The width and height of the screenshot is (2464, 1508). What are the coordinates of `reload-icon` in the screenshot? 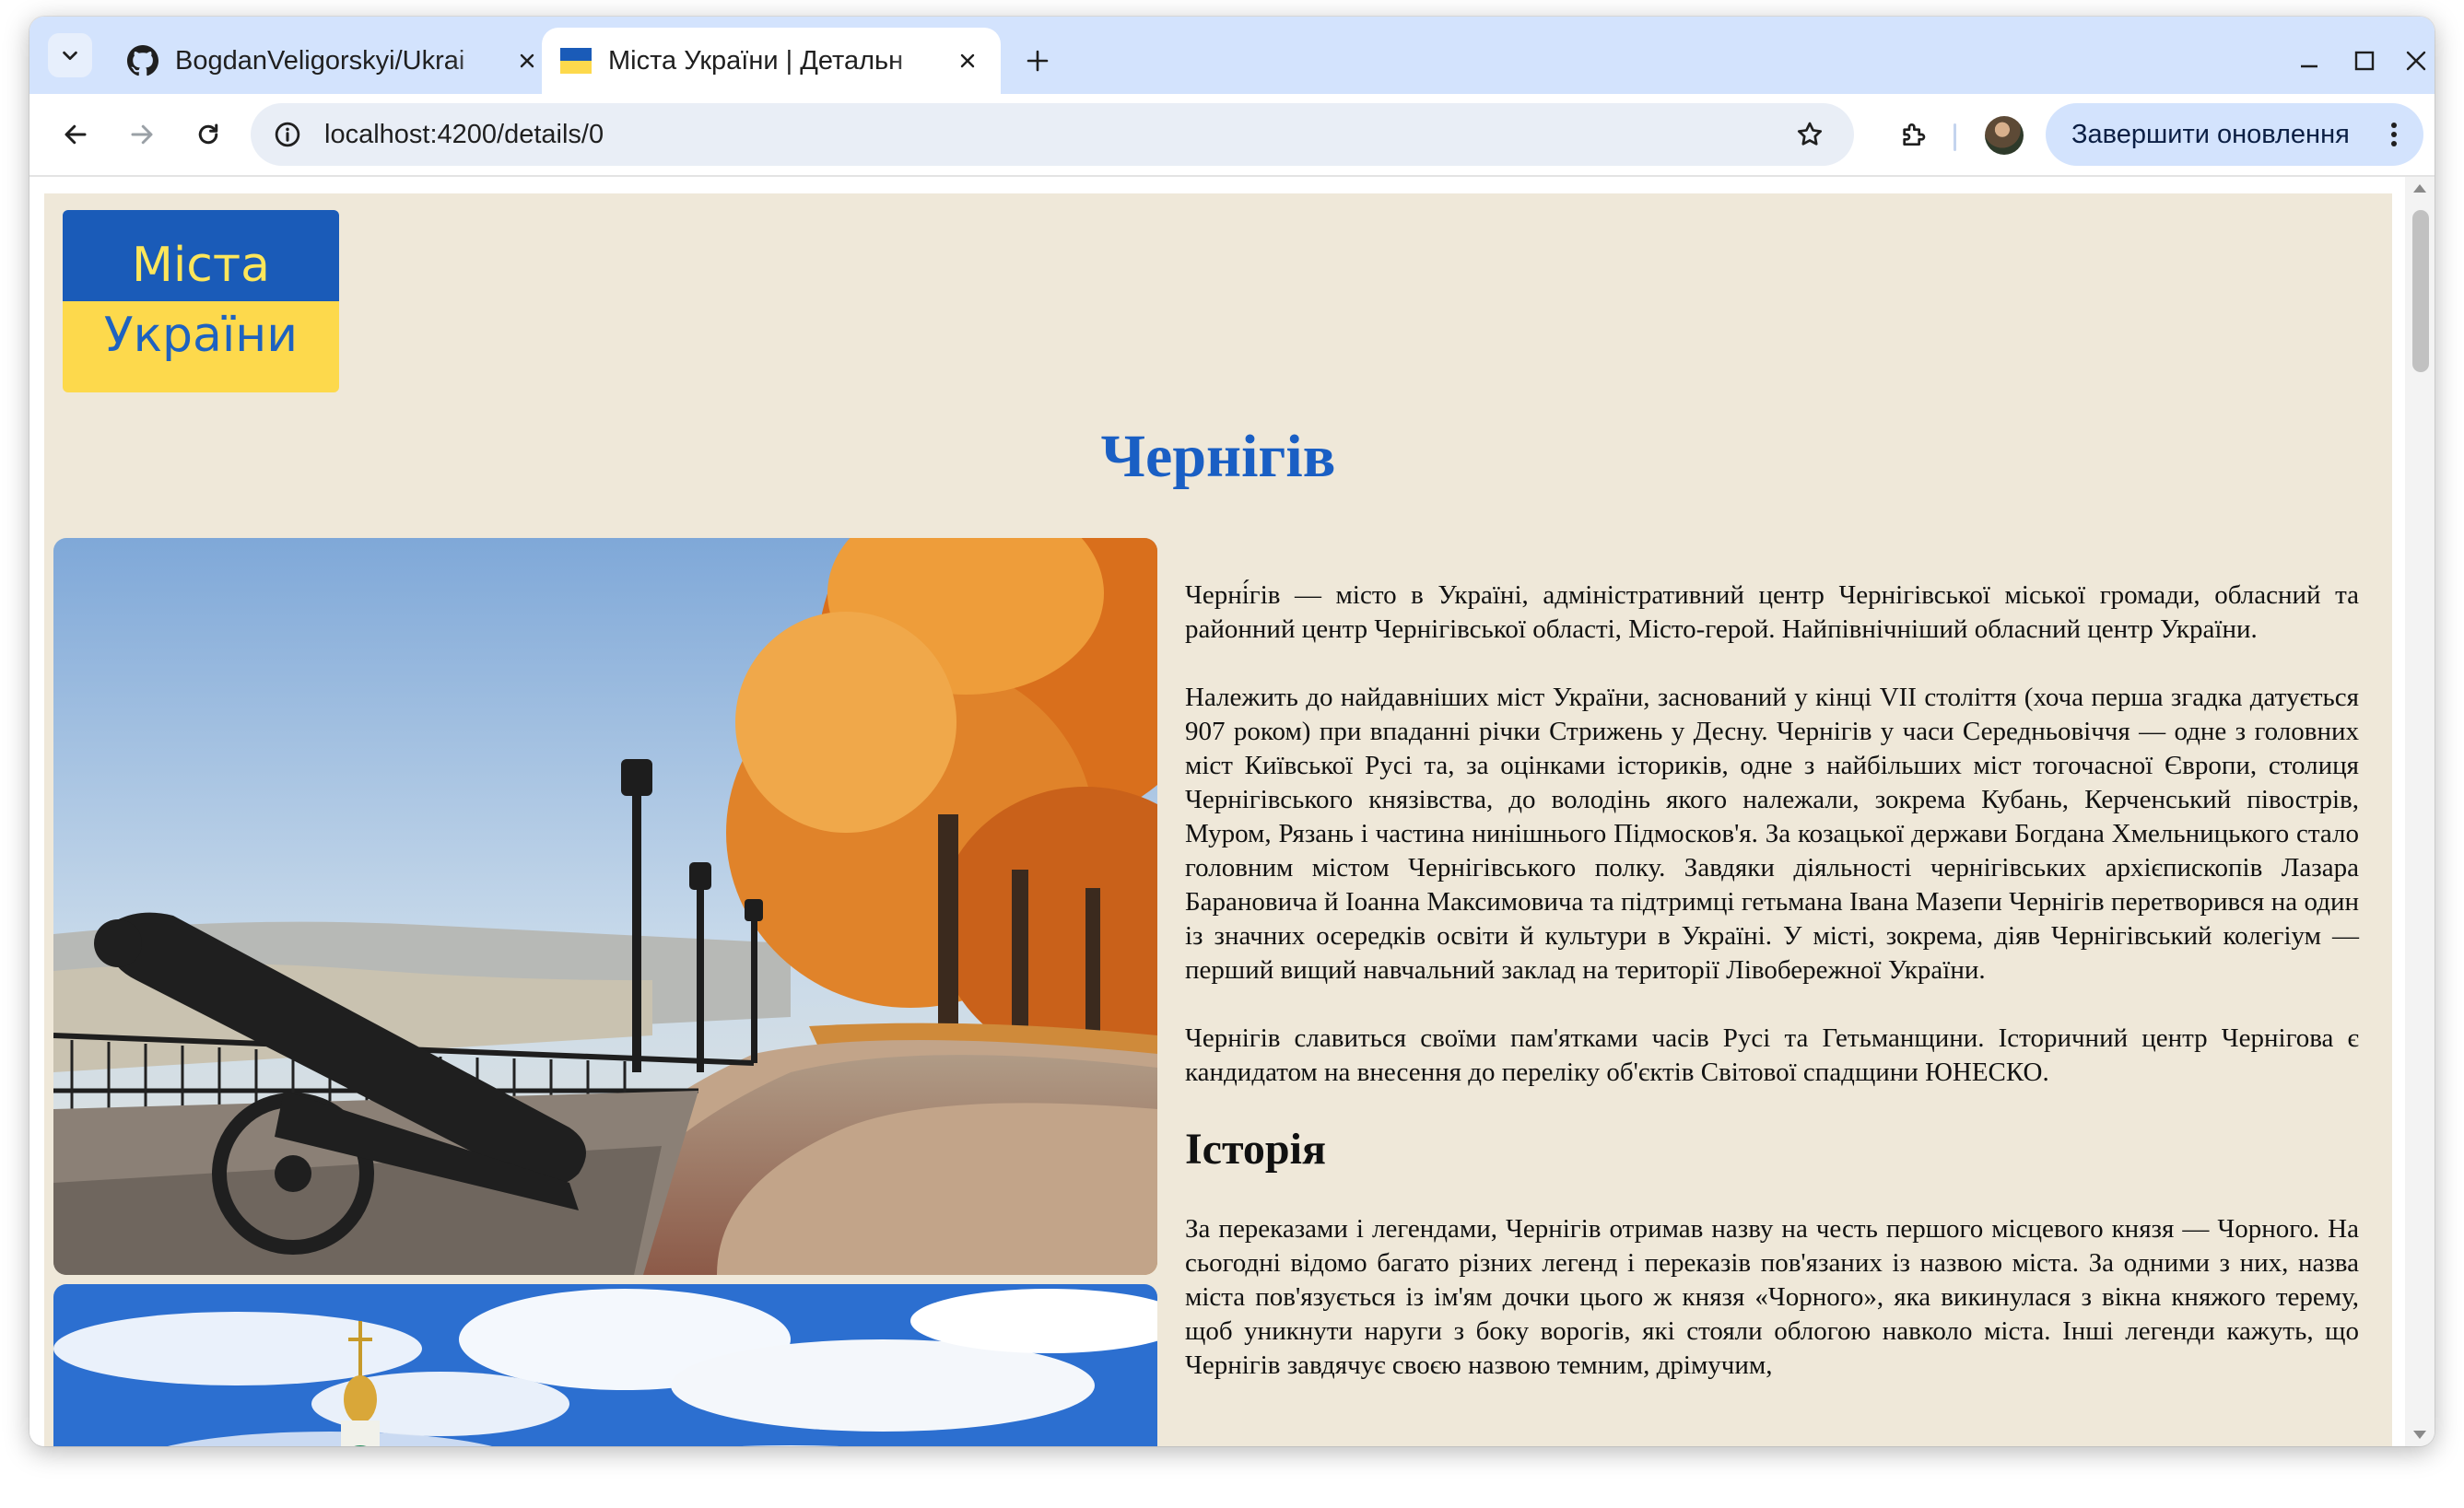 It's located at (208, 134).